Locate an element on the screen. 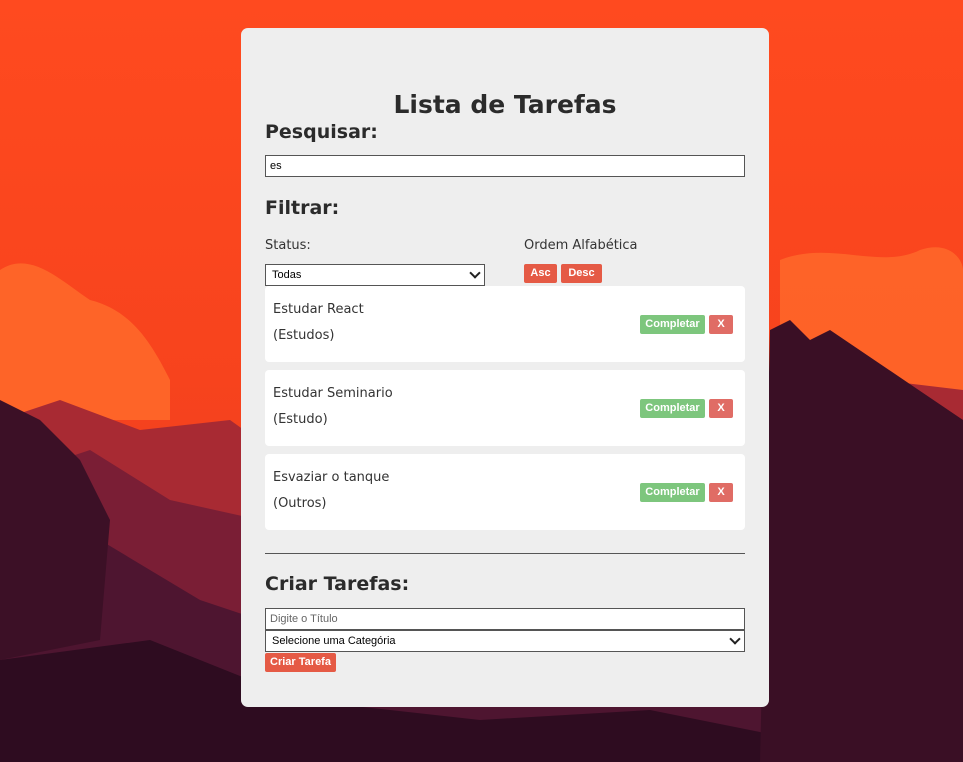 The height and width of the screenshot is (762, 963). task-item: Estudar React (Estudos) Completar X is located at coordinates (505, 324).